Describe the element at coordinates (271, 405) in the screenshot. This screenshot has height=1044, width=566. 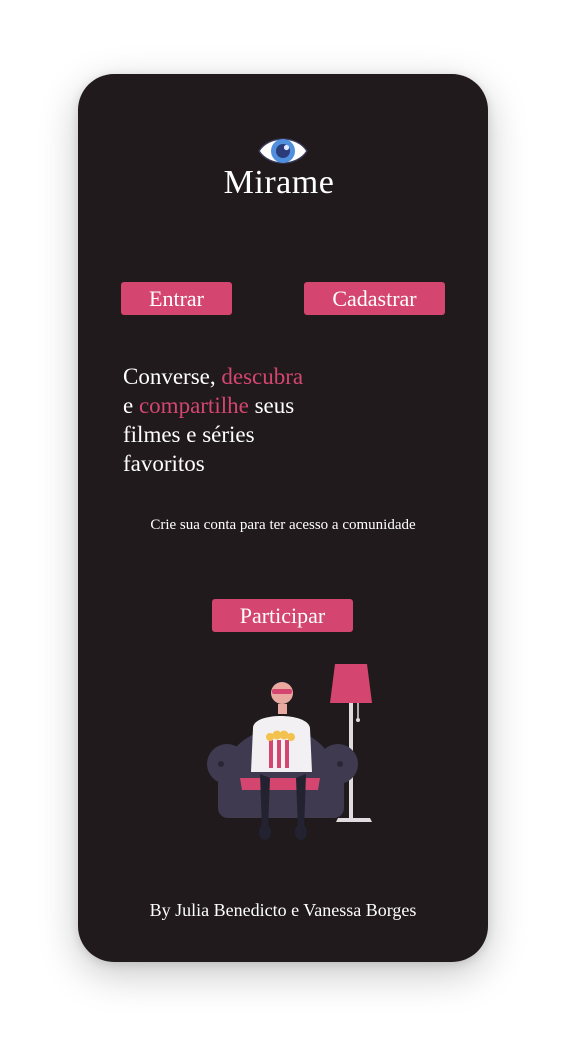
I see `headline-text: seus` at that location.